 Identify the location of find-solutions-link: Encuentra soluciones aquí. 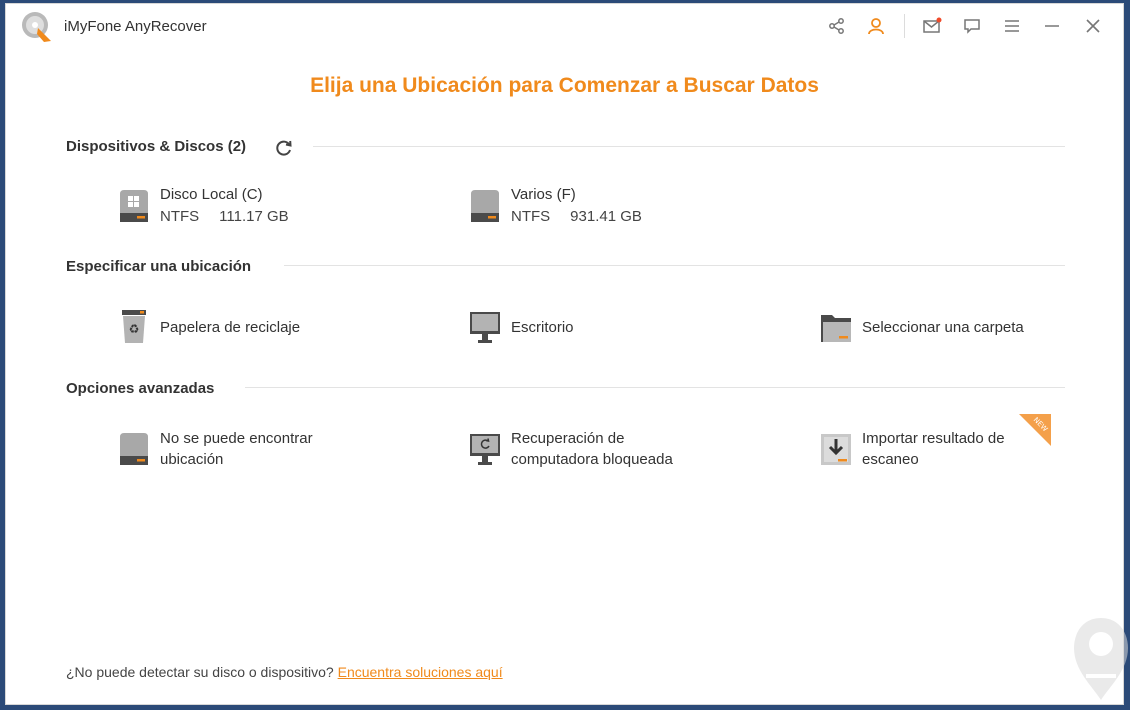
(420, 672).